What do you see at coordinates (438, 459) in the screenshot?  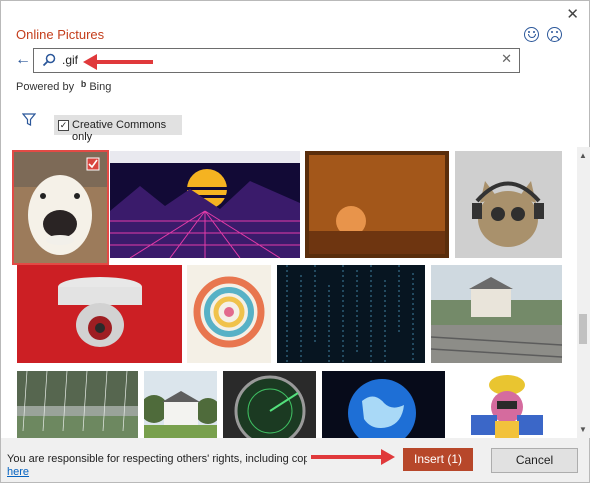 I see `insert-button: Insert (1)` at bounding box center [438, 459].